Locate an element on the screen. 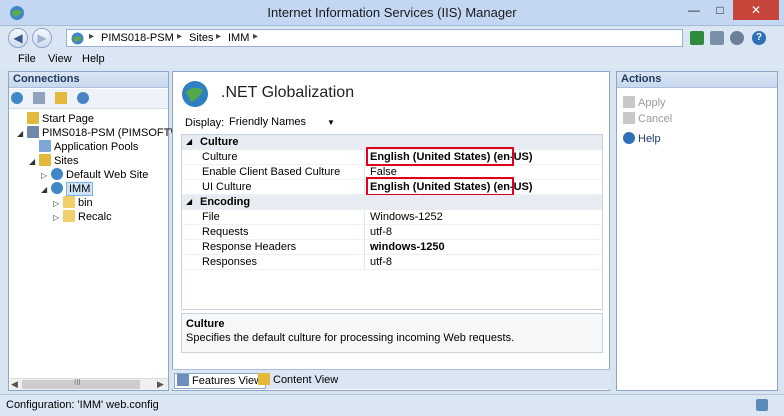  app-pools-icon is located at coordinates (45, 146).